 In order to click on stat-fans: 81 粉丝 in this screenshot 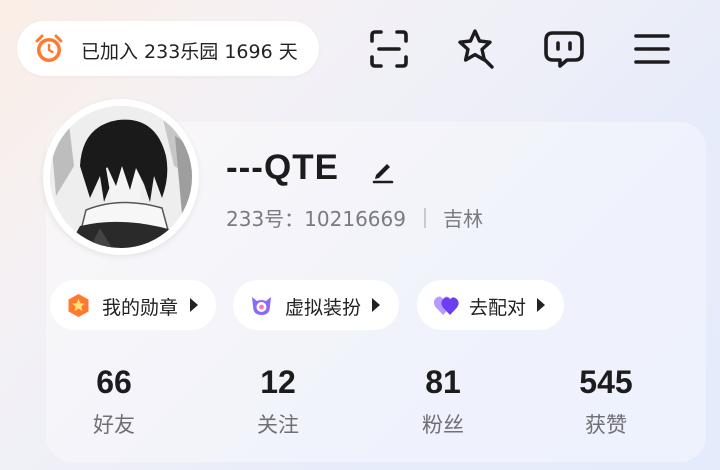, I will do `click(443, 399)`.